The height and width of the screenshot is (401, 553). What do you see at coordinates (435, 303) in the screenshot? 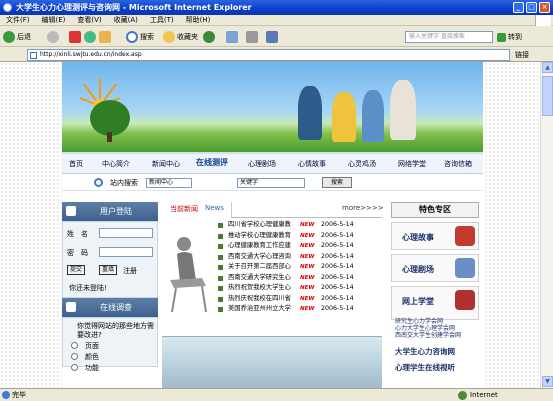
I see `feature-classroom: 网上学堂` at bounding box center [435, 303].